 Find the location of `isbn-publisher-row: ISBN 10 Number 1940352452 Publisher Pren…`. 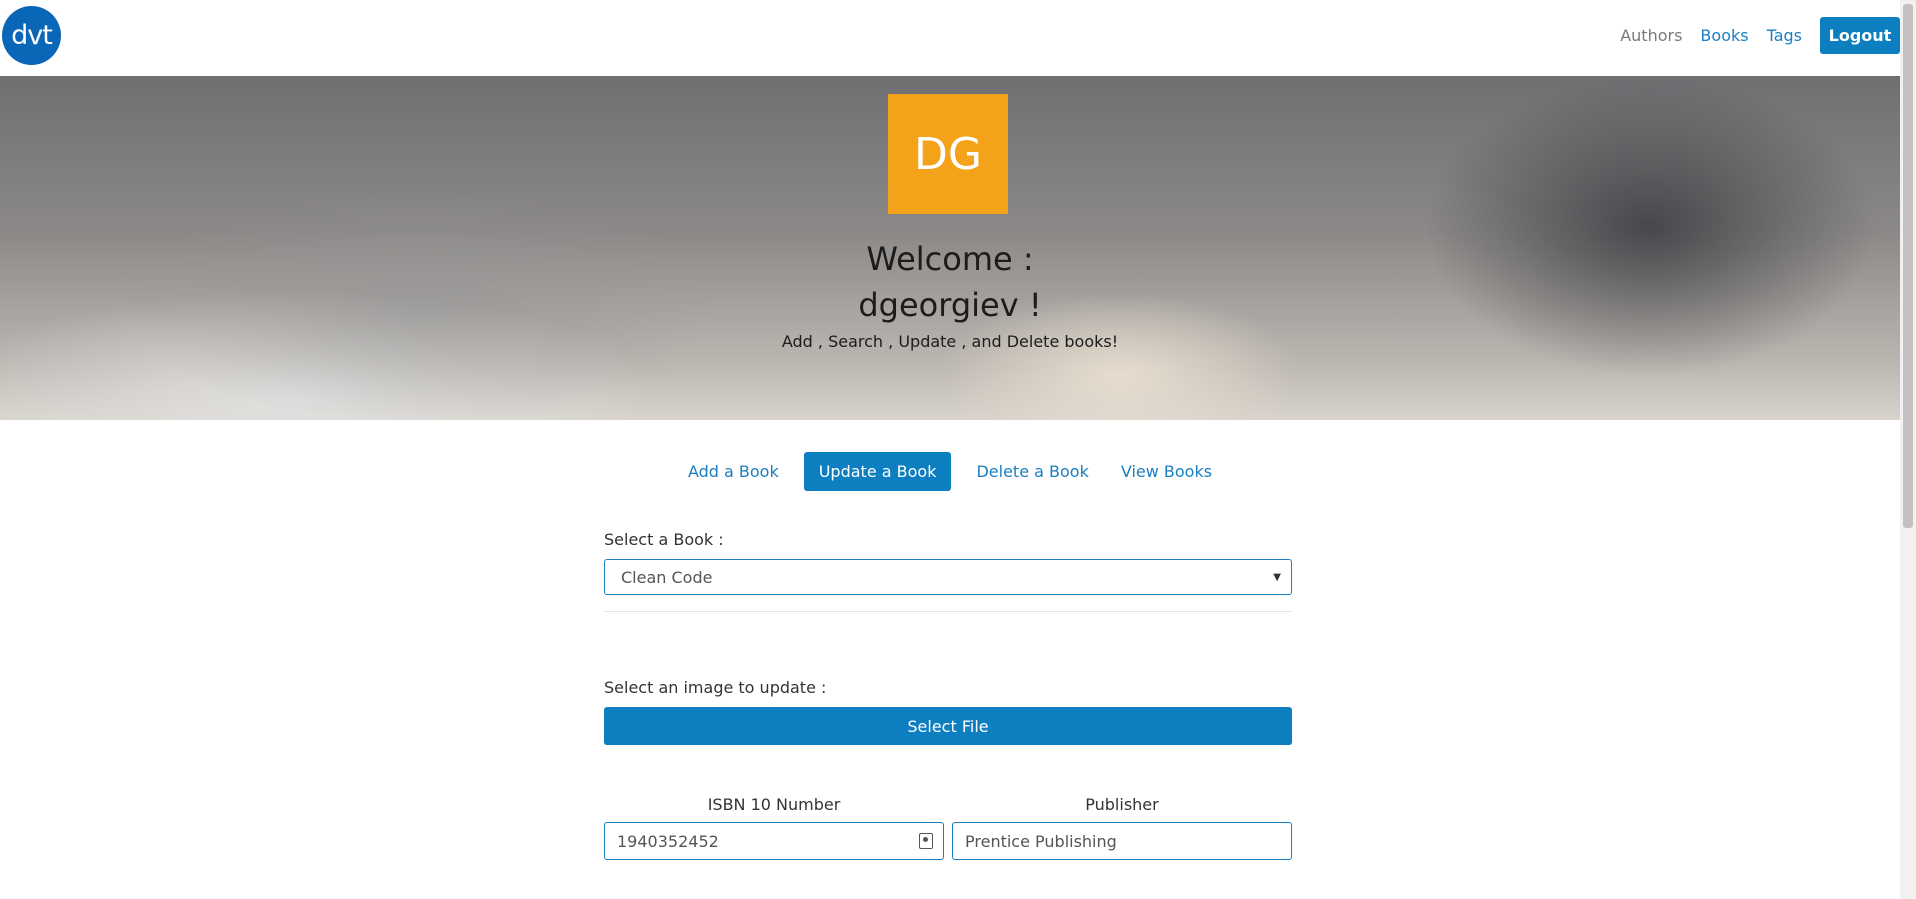

isbn-publisher-row: ISBN 10 Number 1940352452 Publisher Pren… is located at coordinates (948, 827).